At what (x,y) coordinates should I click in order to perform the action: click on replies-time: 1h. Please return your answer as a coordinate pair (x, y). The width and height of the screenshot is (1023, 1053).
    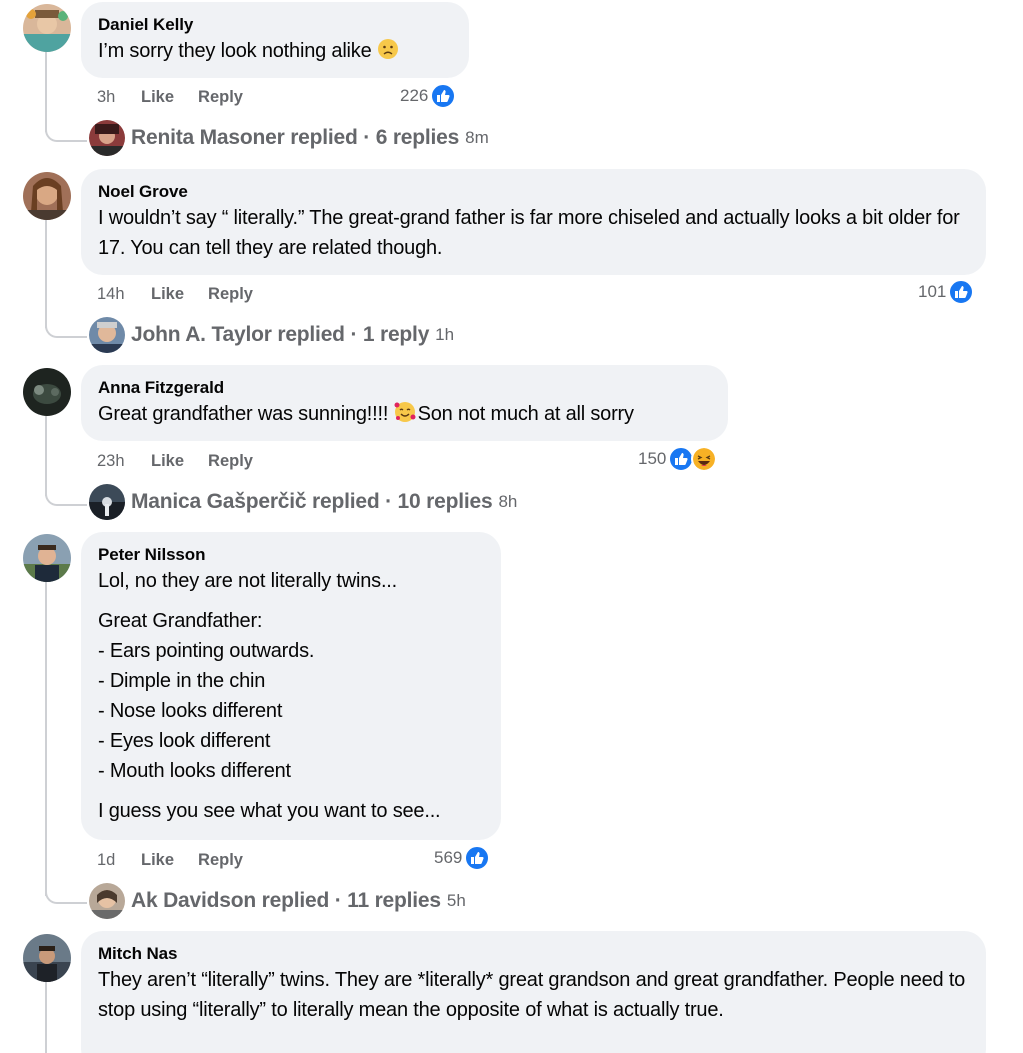
    Looking at the image, I should click on (445, 334).